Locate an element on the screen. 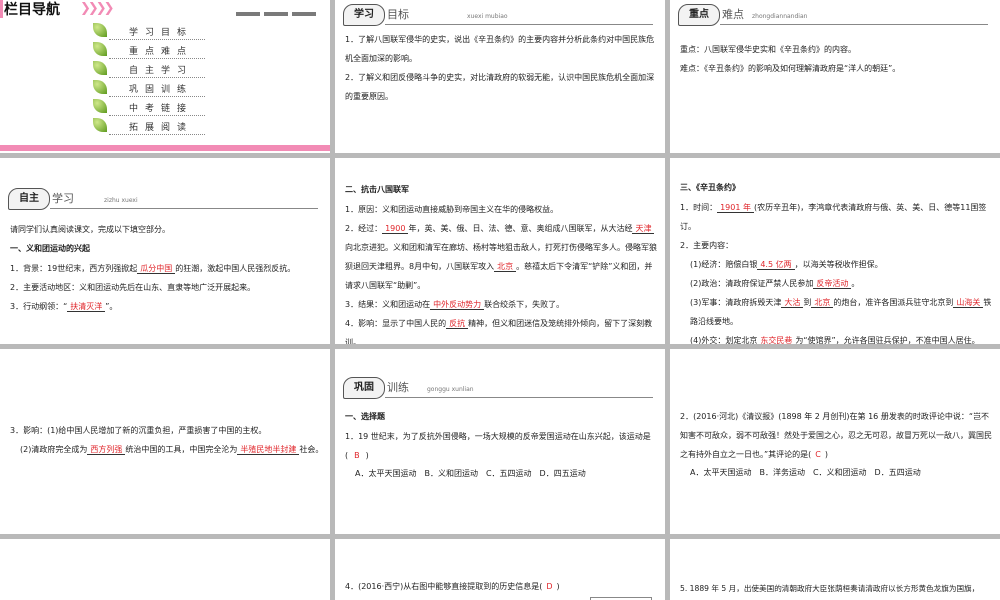  impact-line-1: 3．影响：(1)给中国人民增加了新的沉重负担，严重损害了中国的主权。 is located at coordinates (138, 430).